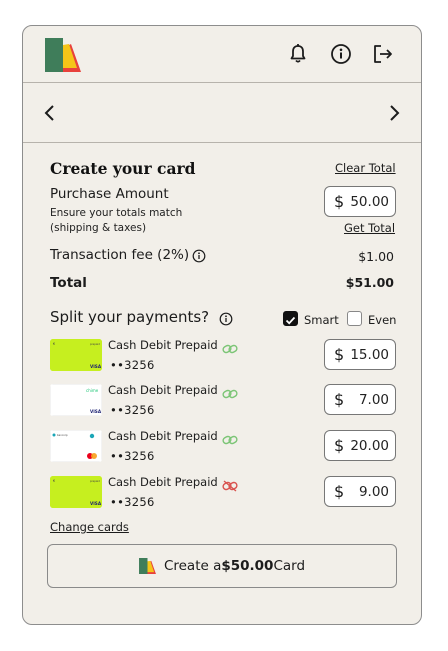 Image resolution: width=448 pixels, height=651 pixels. I want to click on card-split-amount-input: $7.00, so click(360, 399).